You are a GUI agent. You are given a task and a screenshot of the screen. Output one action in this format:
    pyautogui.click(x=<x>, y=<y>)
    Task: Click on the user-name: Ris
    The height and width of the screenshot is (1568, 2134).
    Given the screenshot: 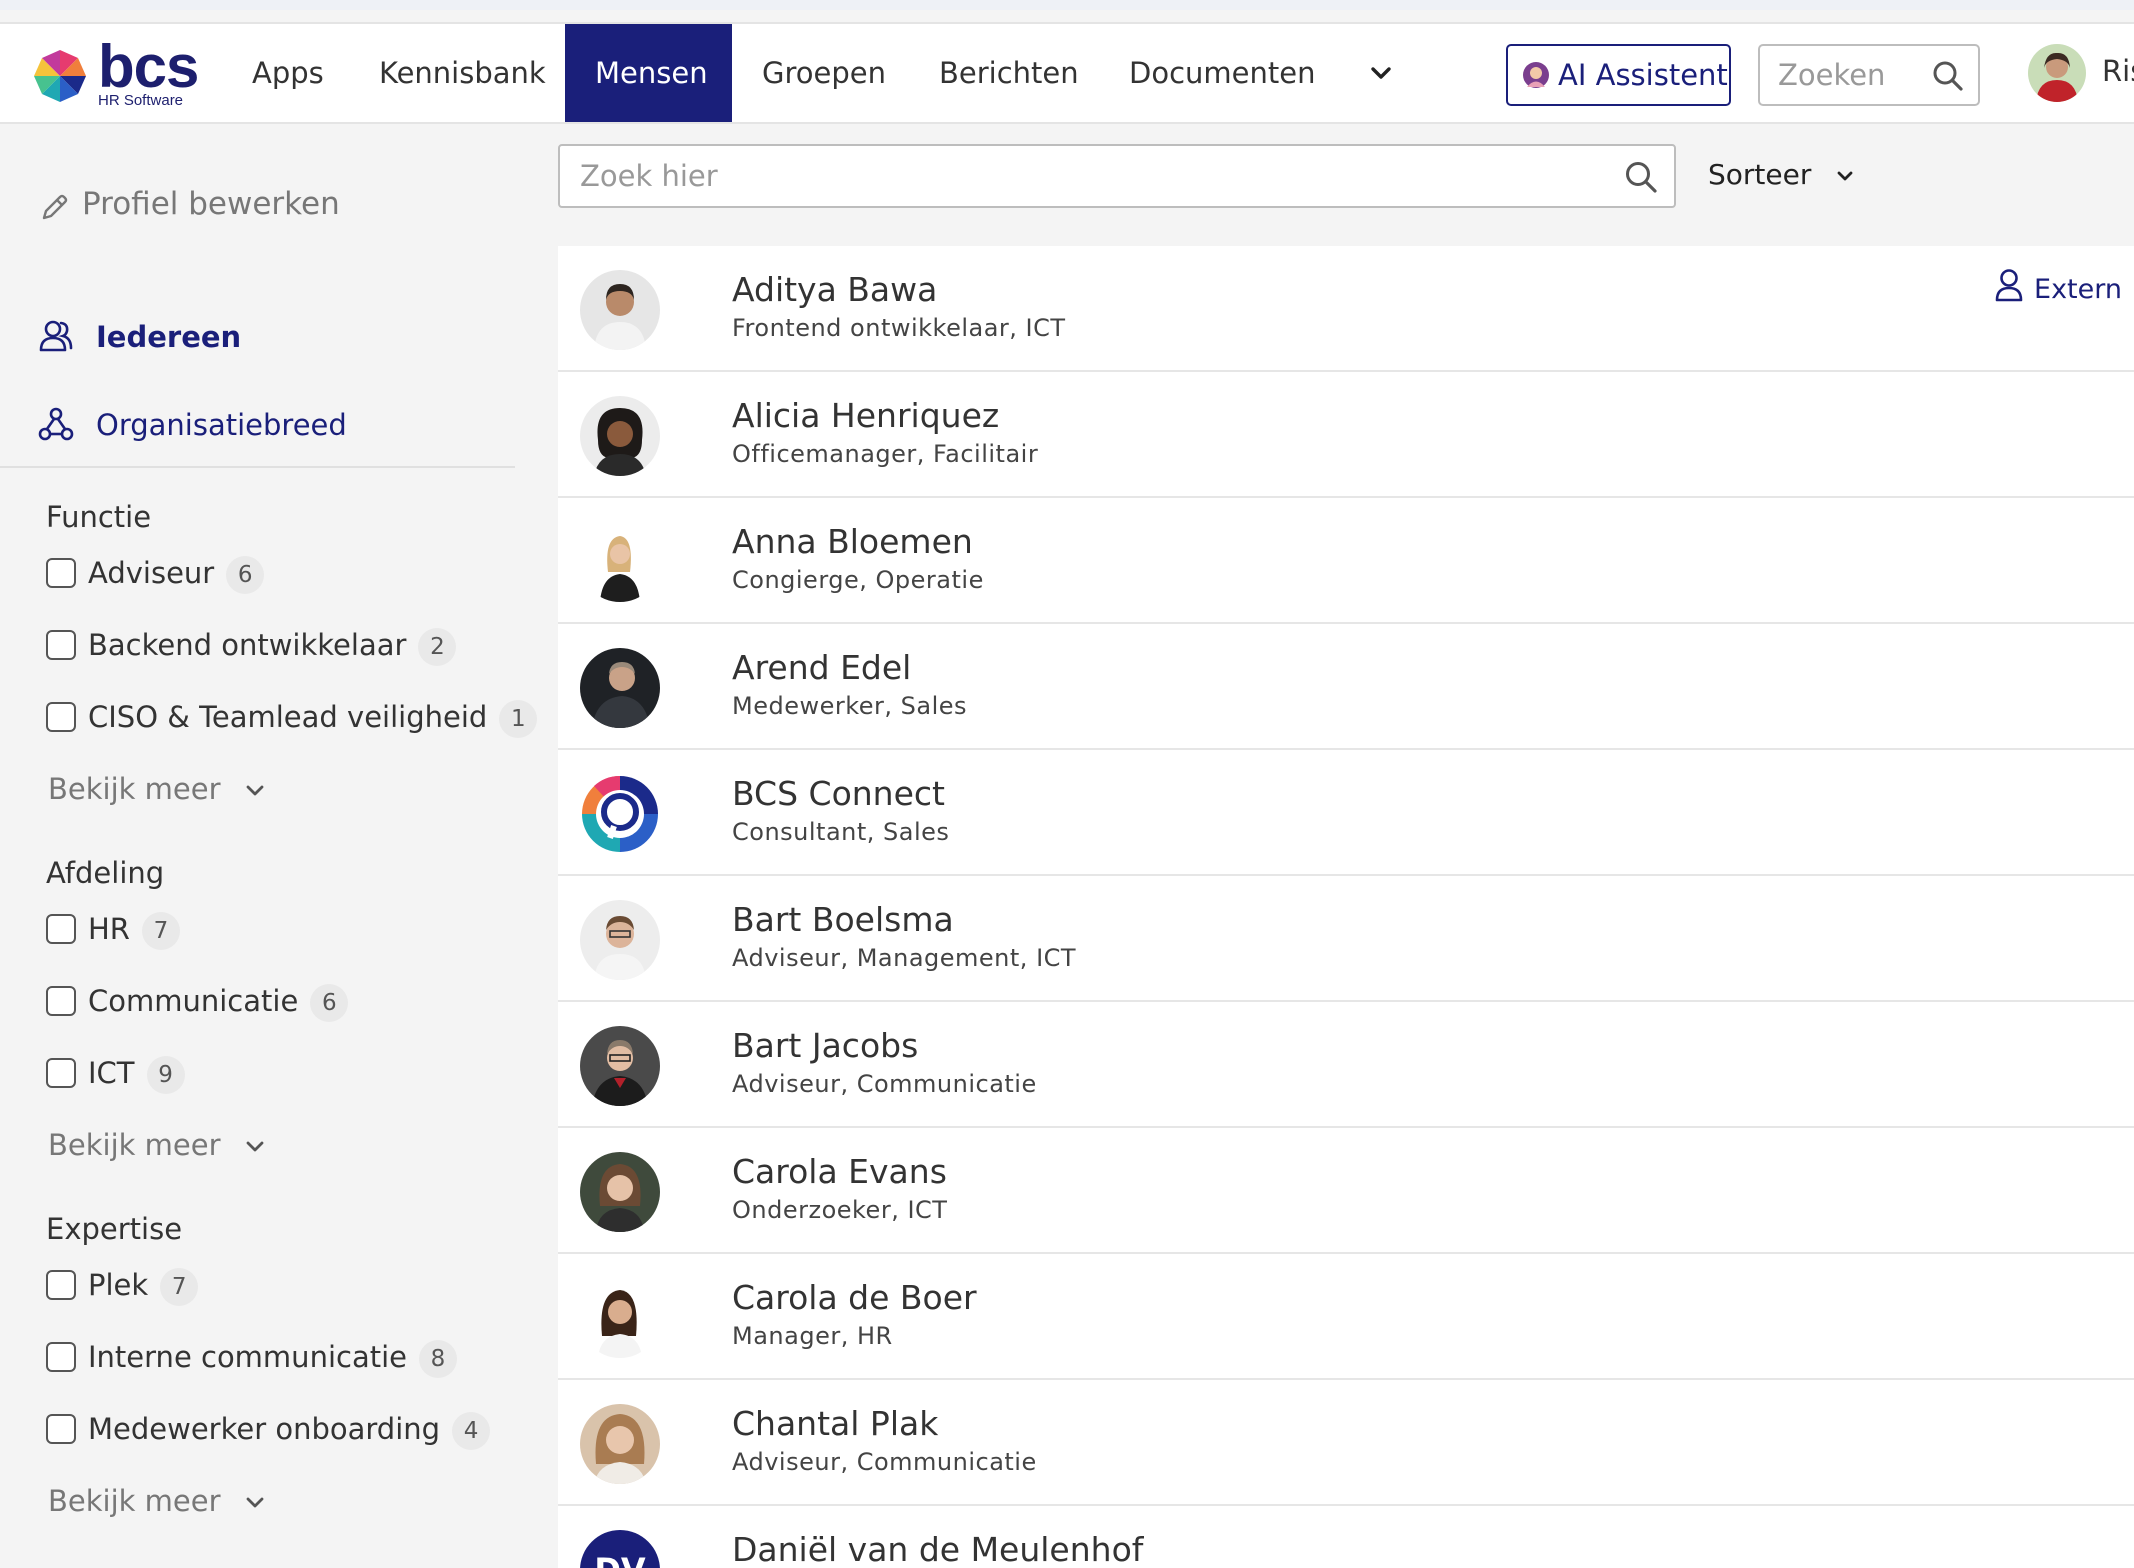 What is the action you would take?
    pyautogui.click(x=2118, y=71)
    